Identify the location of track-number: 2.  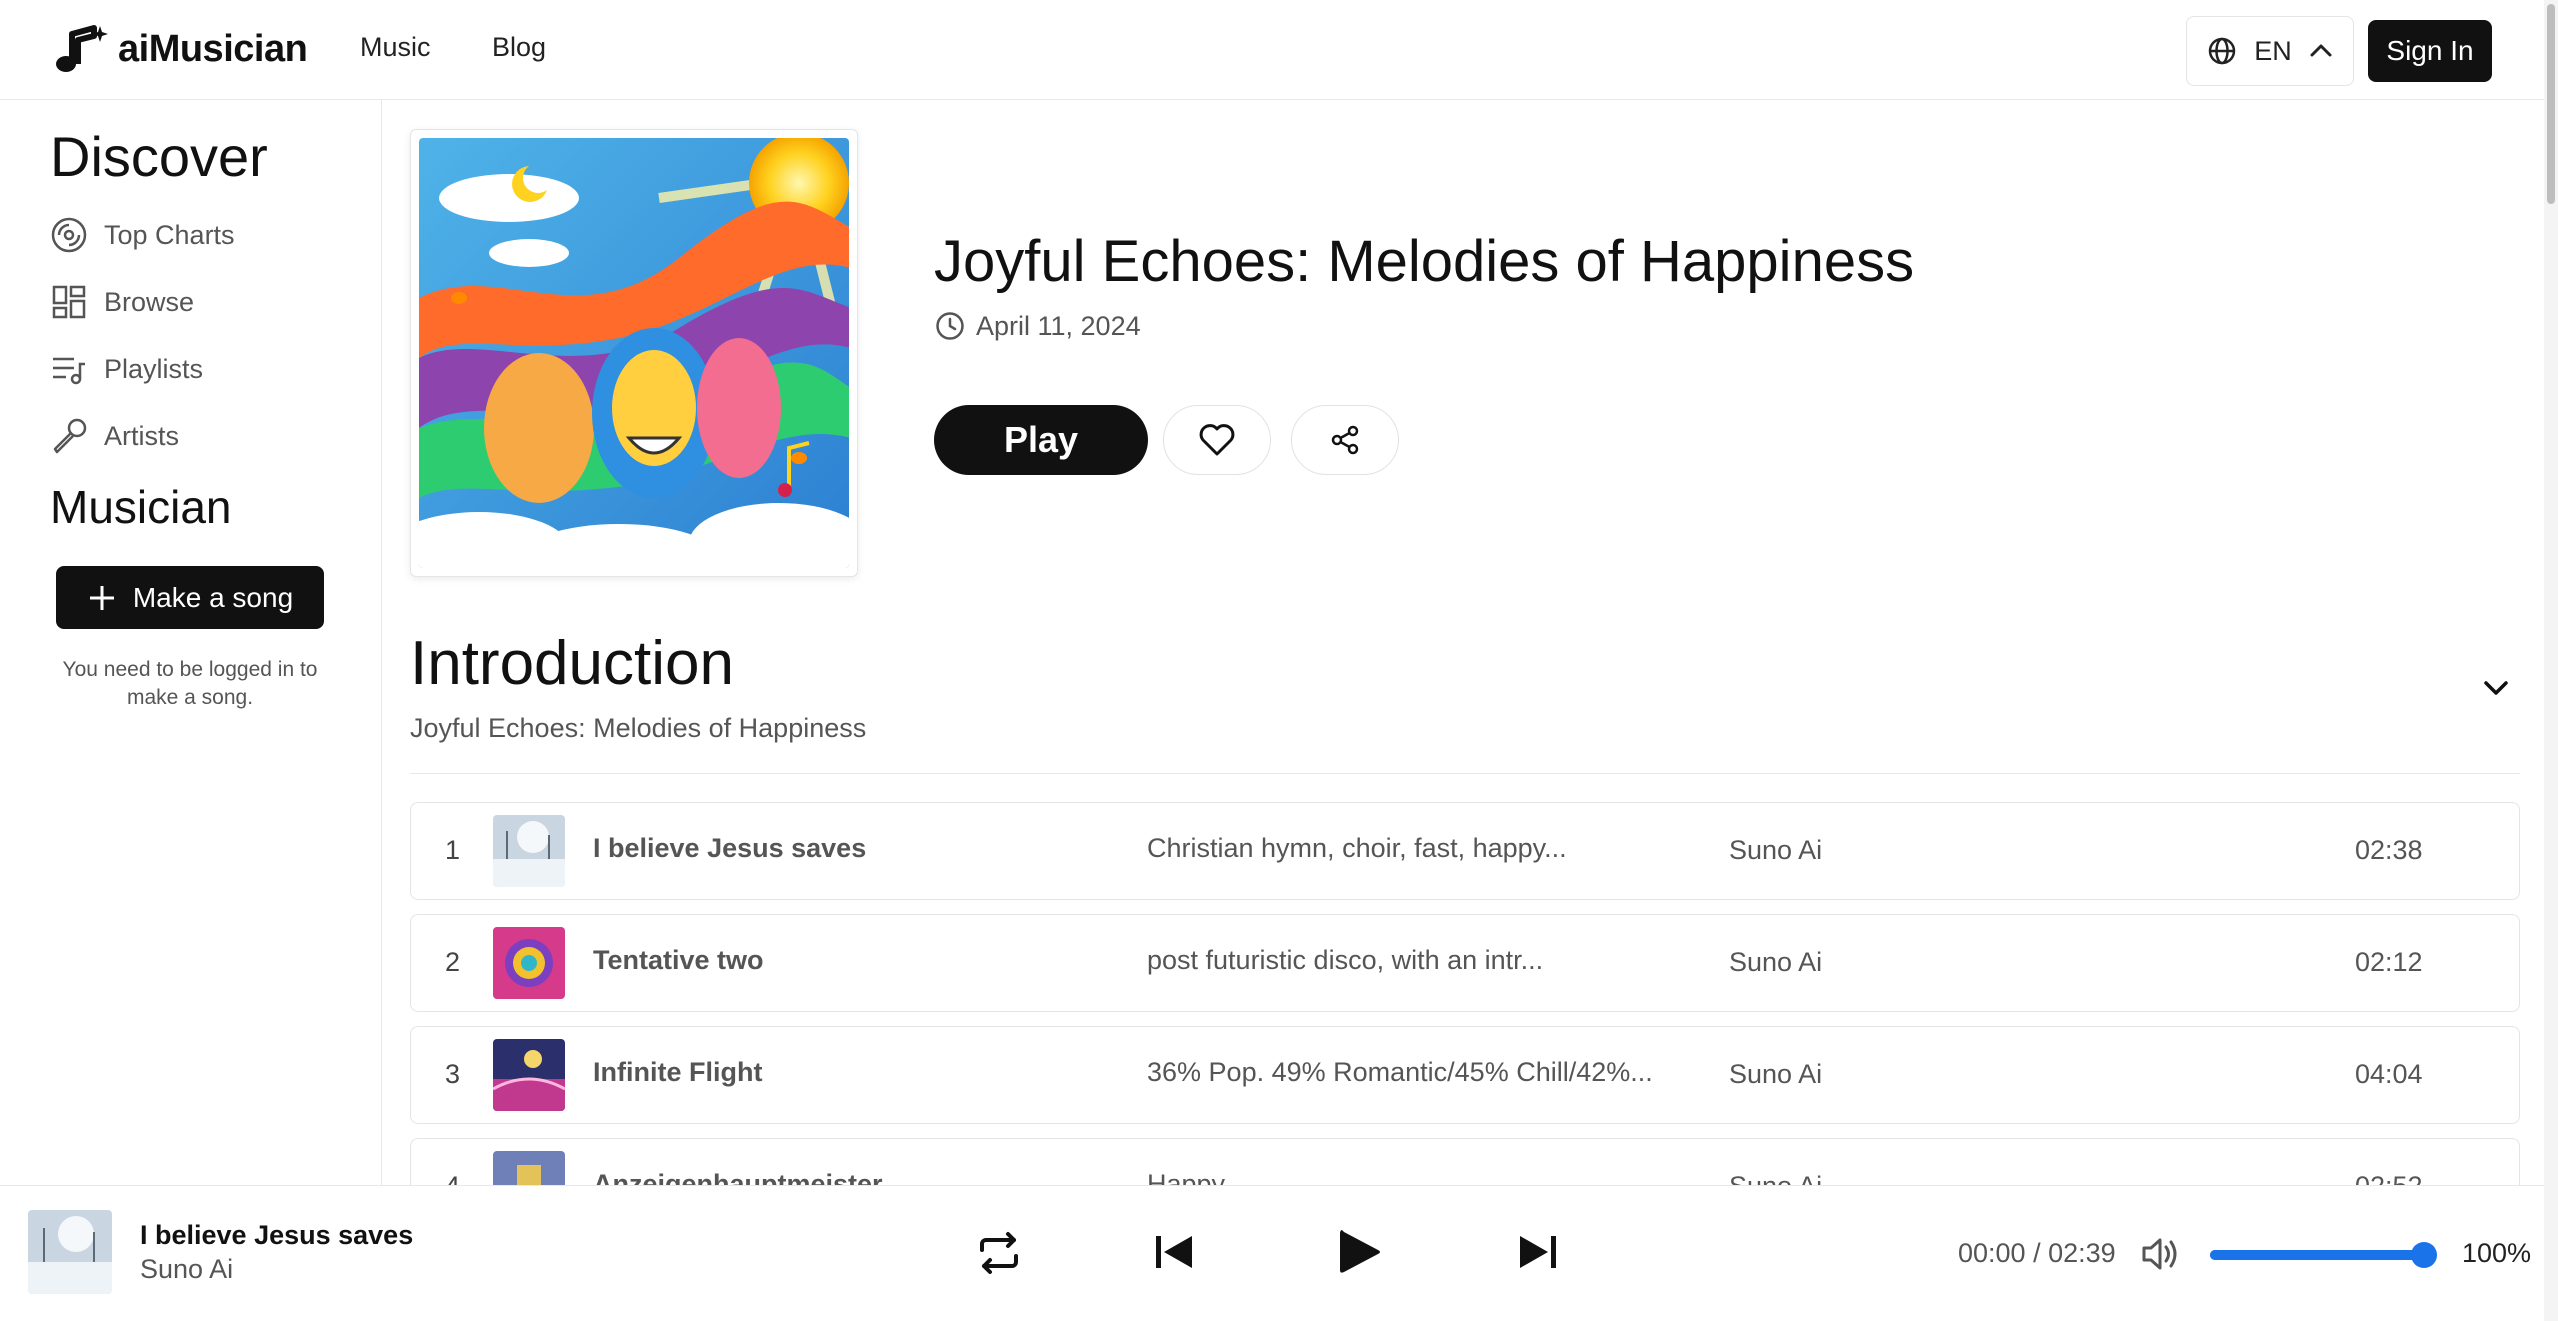
(453, 962).